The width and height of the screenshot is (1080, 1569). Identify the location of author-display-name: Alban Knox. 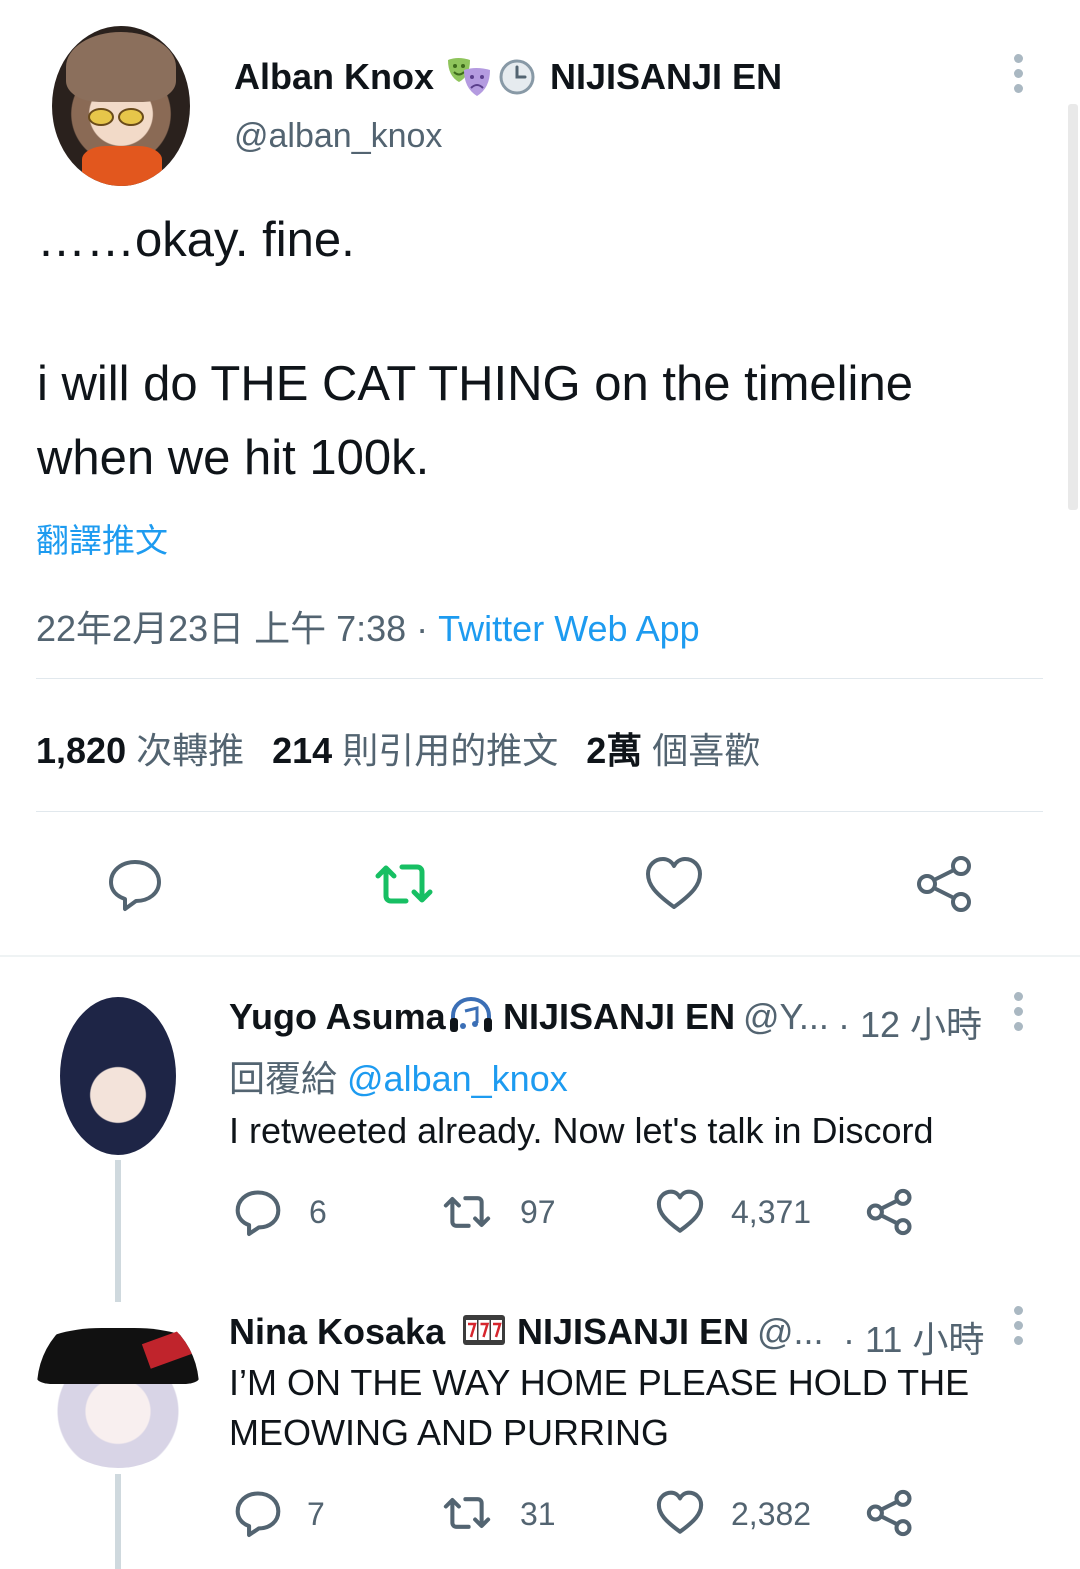
(334, 77).